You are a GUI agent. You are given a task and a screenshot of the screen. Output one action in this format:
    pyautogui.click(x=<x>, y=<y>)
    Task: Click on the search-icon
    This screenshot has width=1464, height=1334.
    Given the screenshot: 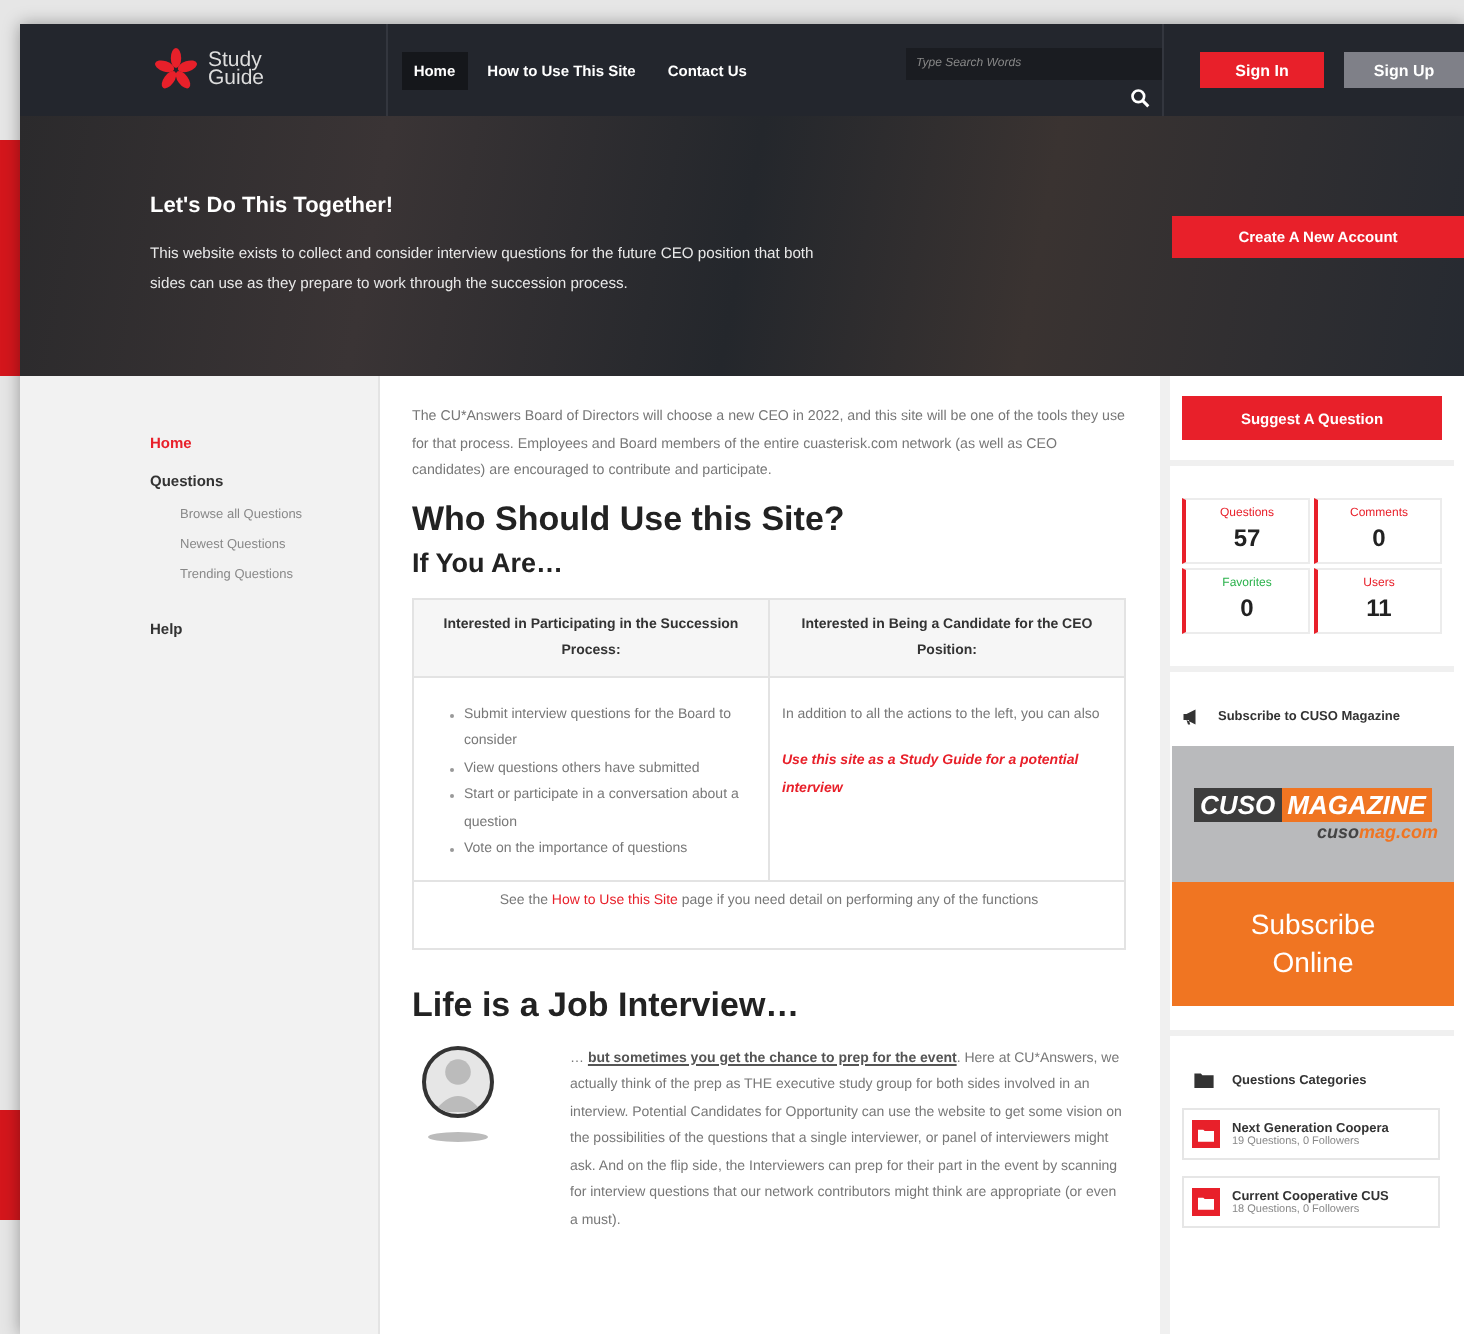 What is the action you would take?
    pyautogui.click(x=1140, y=98)
    